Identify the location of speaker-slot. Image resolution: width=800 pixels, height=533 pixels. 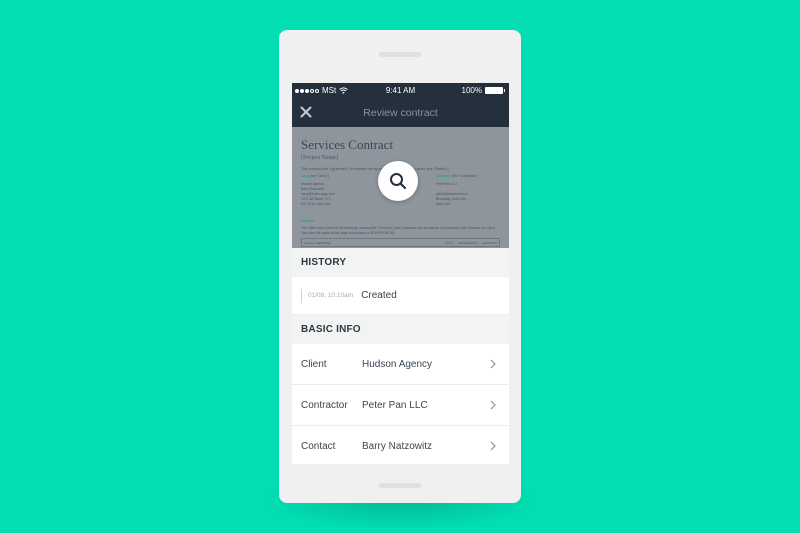
(400, 54).